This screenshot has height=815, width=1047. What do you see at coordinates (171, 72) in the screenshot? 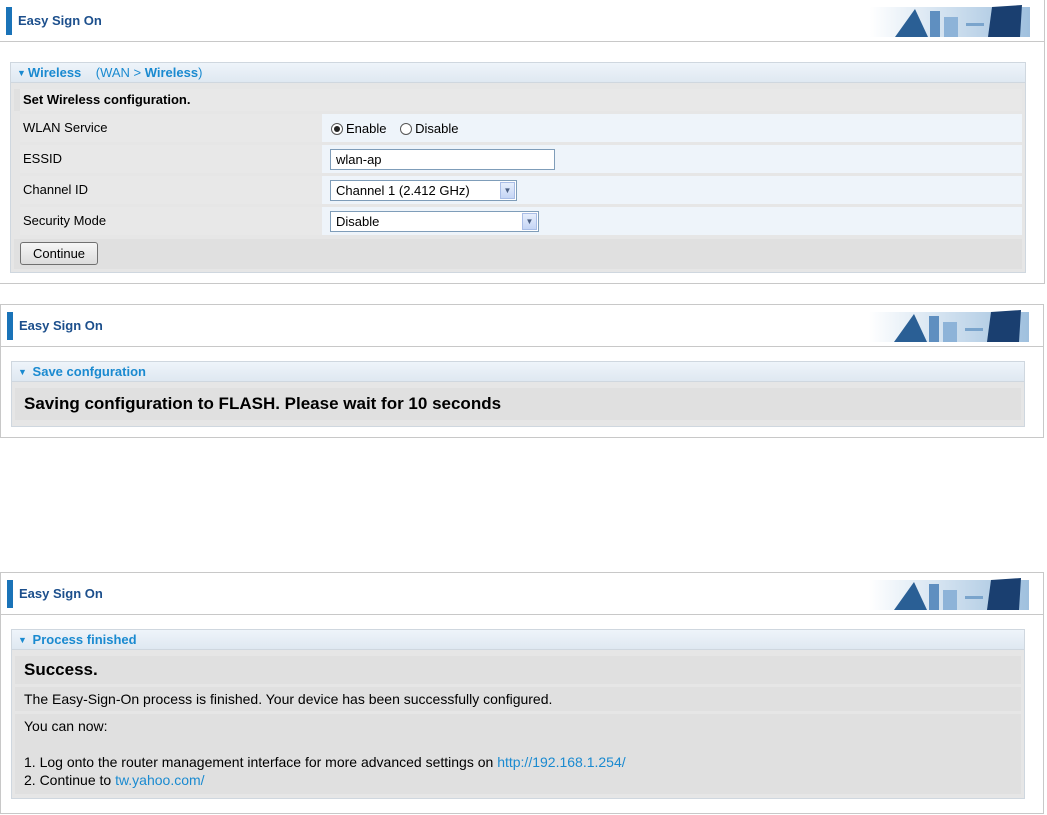
I see `breadcrumb-current: Wireless` at bounding box center [171, 72].